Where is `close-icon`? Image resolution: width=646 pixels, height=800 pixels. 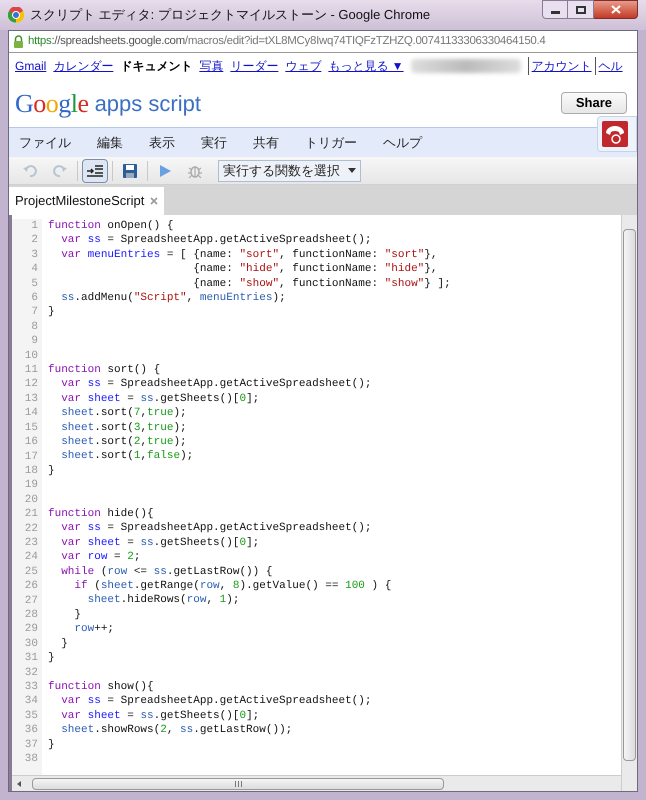 close-icon is located at coordinates (615, 9).